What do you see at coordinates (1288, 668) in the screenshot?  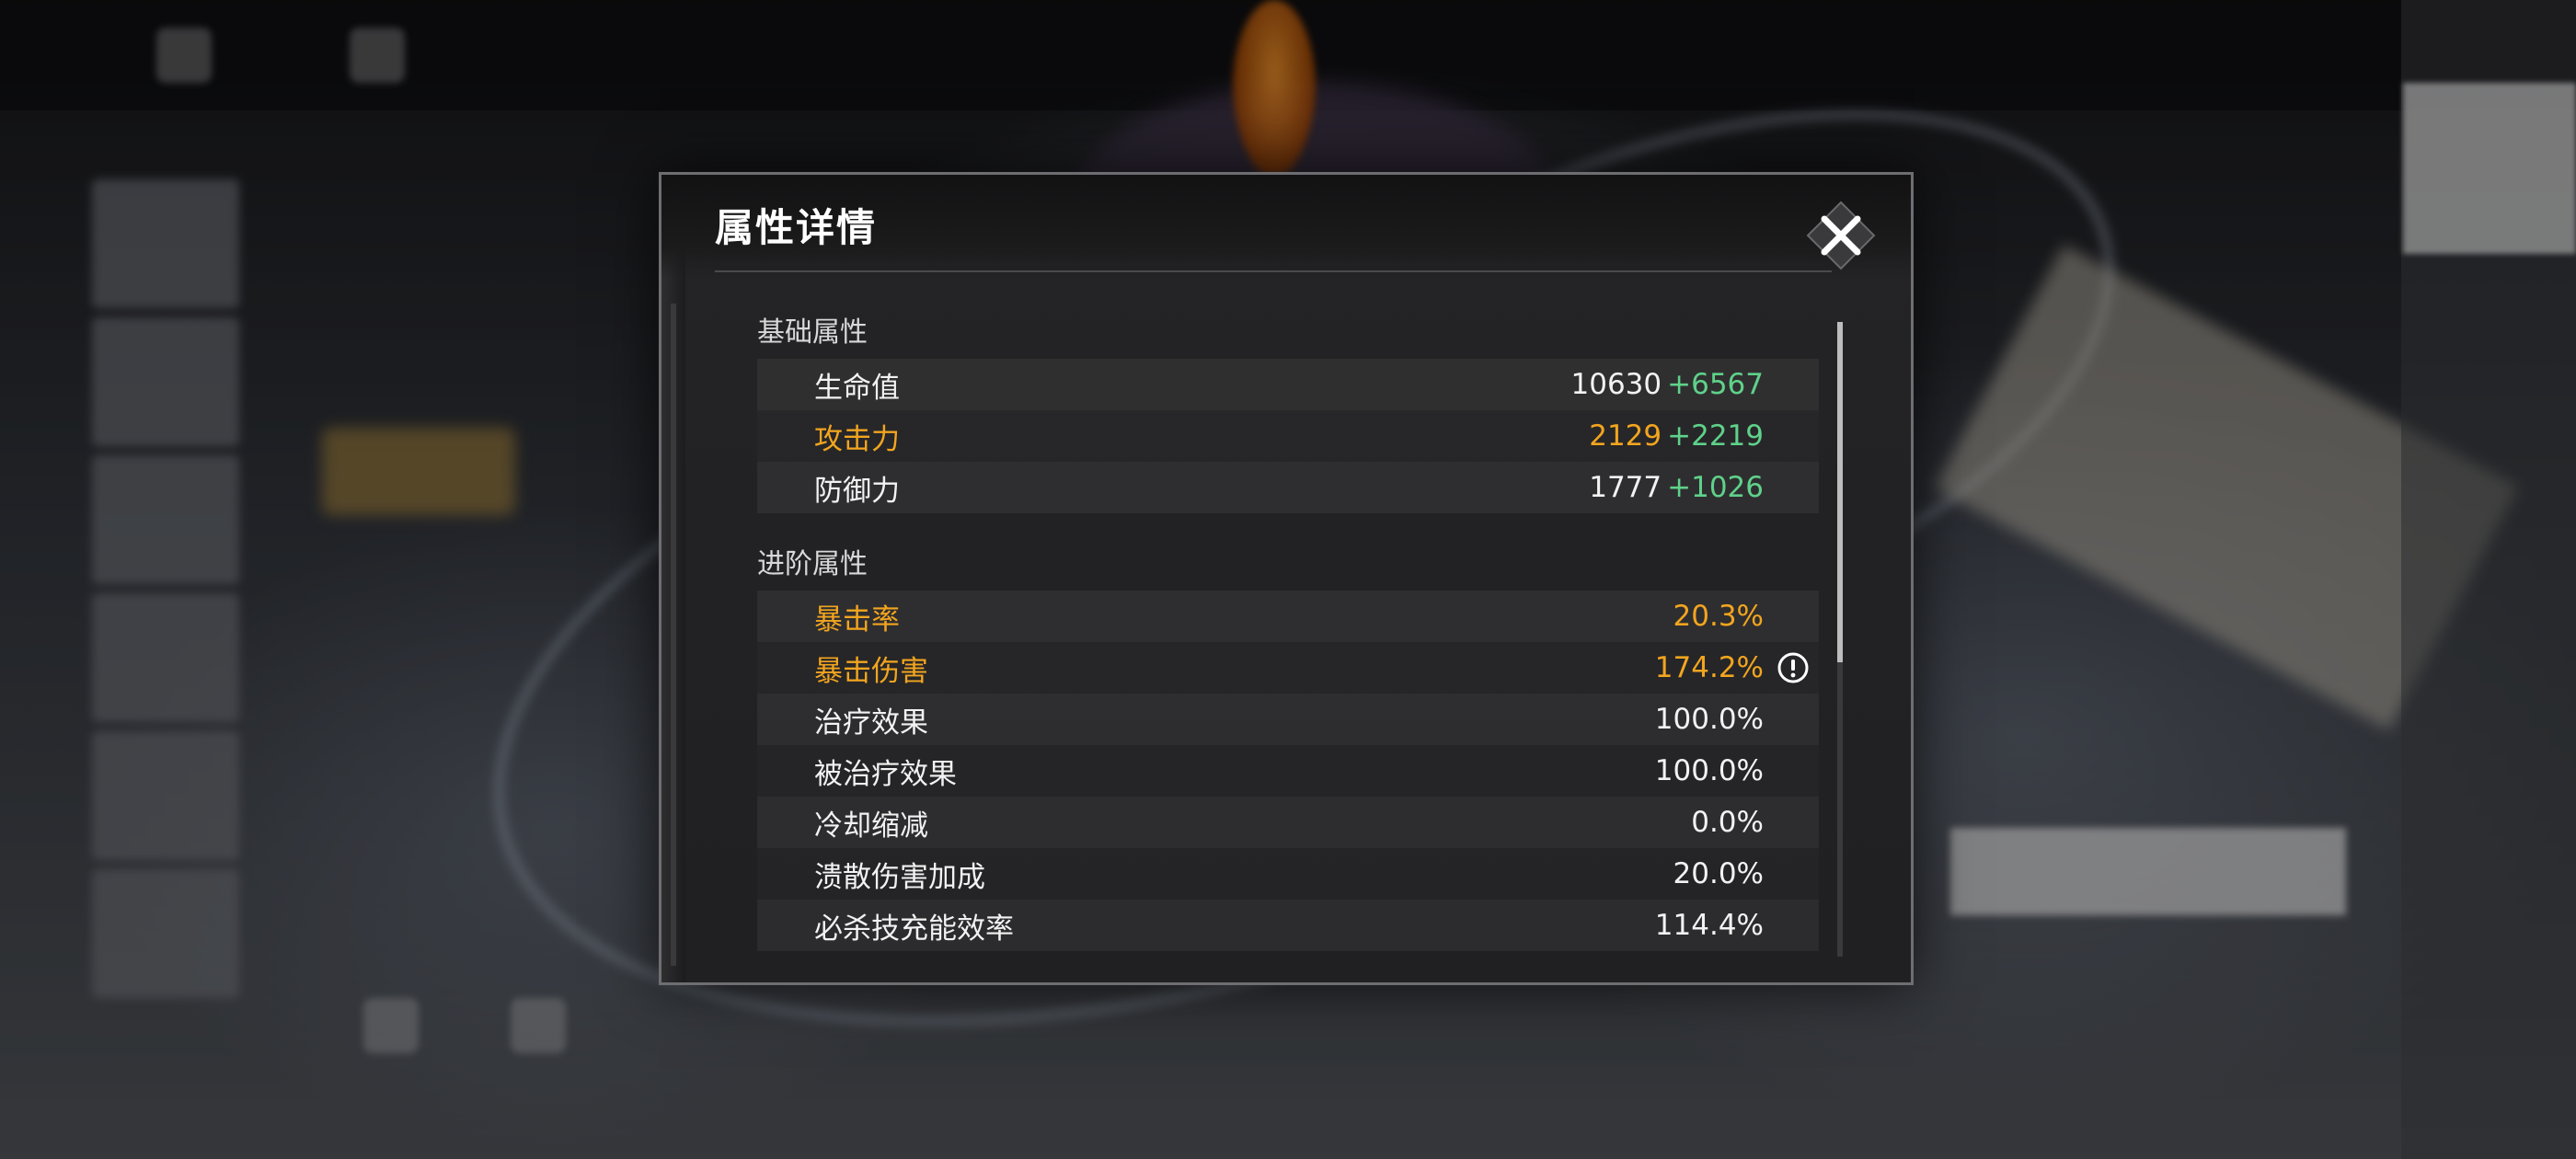 I see `stat-row-crit-damage: 暴击伤害 174.2%` at bounding box center [1288, 668].